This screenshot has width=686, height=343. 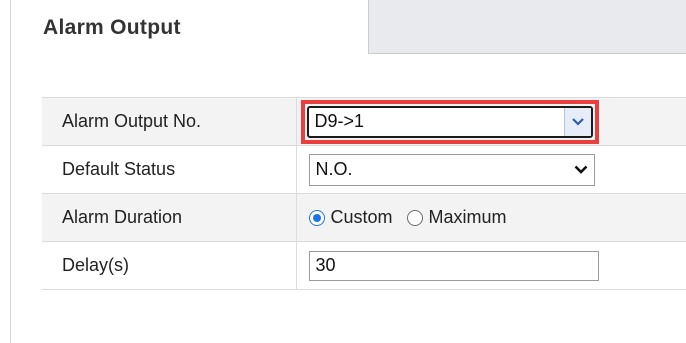 I want to click on tab-alarm-output: Alarm Output, so click(x=190, y=27).